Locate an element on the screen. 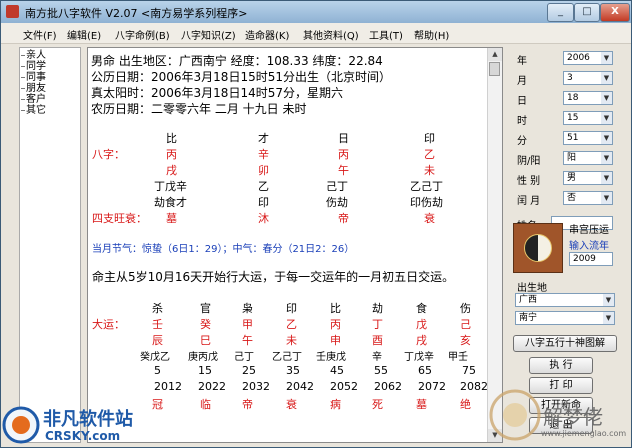 Image resolution: width=632 pixels, height=448 pixels. bazi-zhi: 未 is located at coordinates (429, 170).